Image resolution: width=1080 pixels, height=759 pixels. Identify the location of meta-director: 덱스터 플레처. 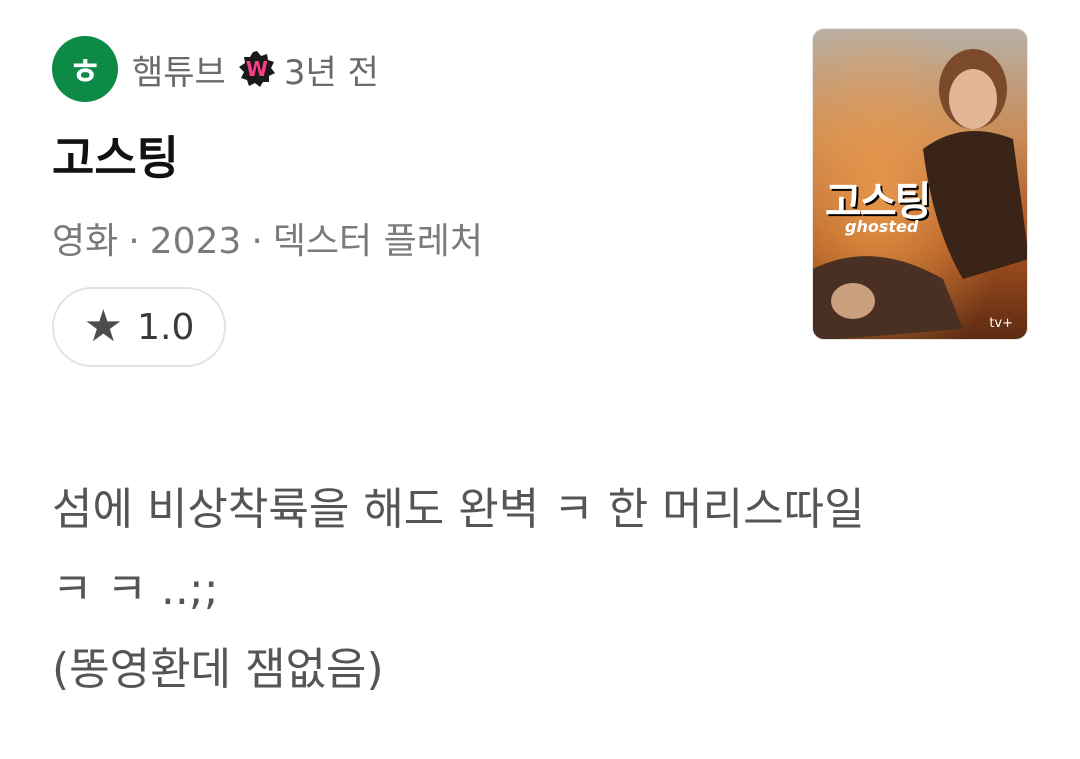
(377, 241).